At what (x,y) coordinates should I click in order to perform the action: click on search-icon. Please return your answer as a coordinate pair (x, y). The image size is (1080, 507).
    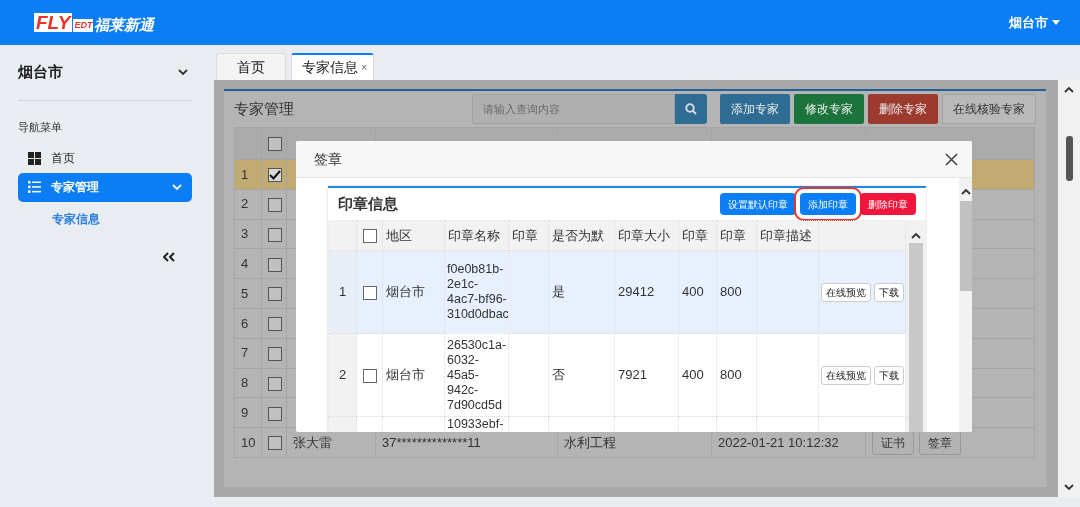
    Looking at the image, I should click on (691, 109).